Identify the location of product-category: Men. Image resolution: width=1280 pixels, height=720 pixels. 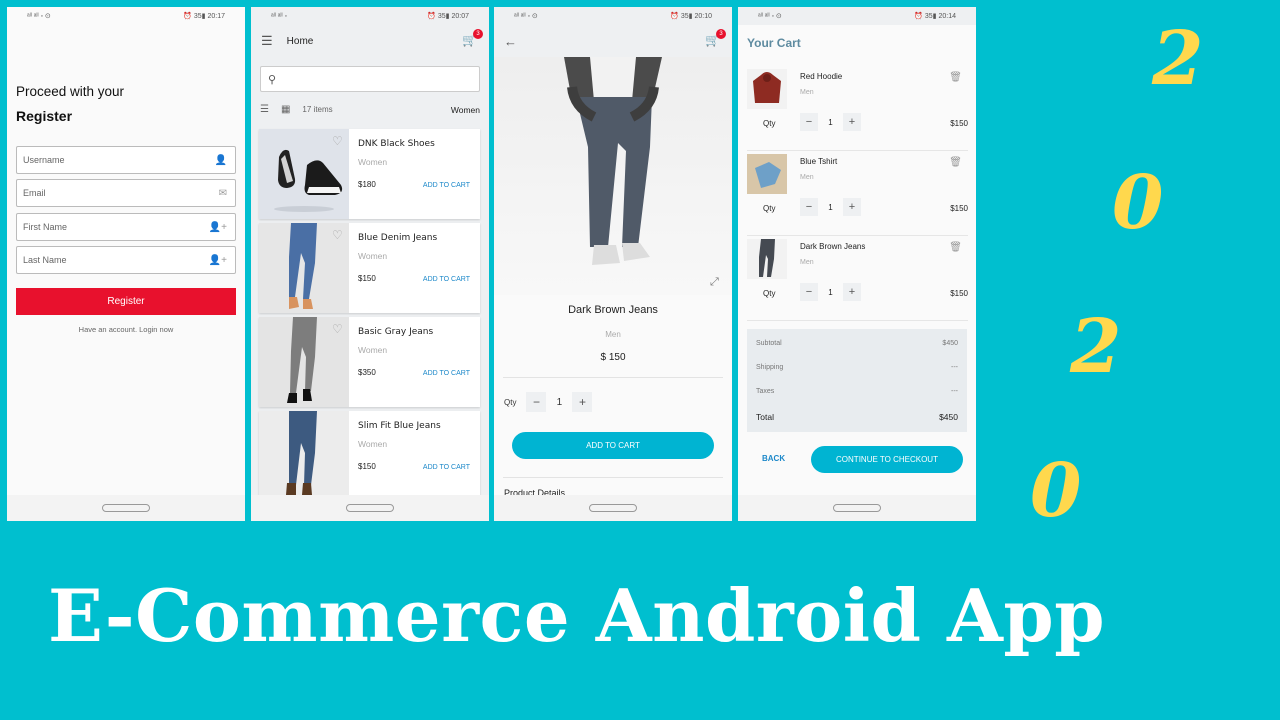
(613, 334).